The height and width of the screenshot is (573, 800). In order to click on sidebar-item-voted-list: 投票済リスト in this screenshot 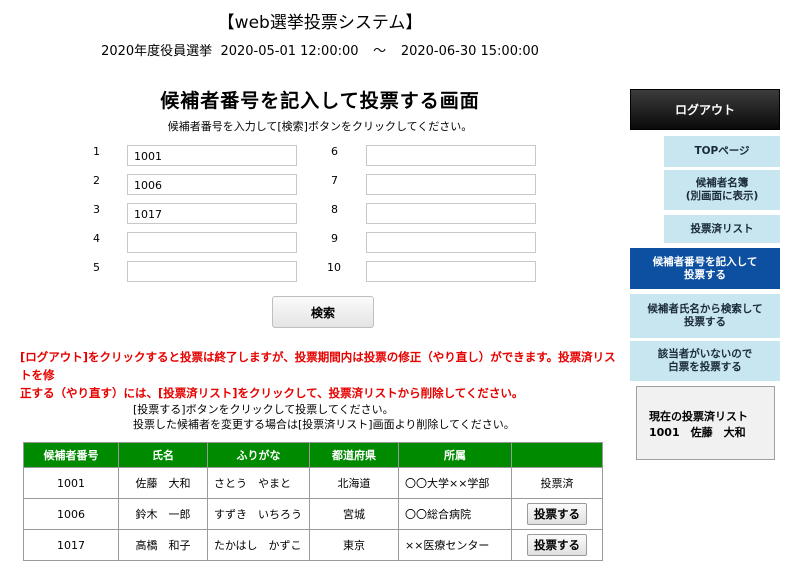, I will do `click(722, 229)`.